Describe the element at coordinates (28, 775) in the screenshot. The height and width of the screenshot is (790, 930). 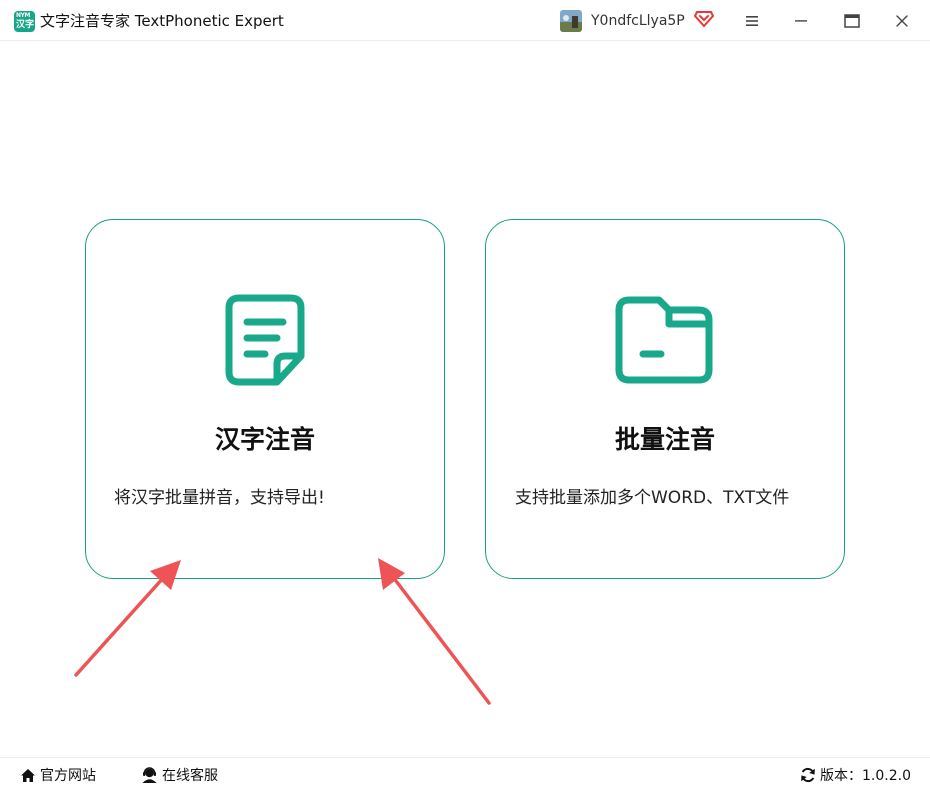
I see `home-icon` at that location.